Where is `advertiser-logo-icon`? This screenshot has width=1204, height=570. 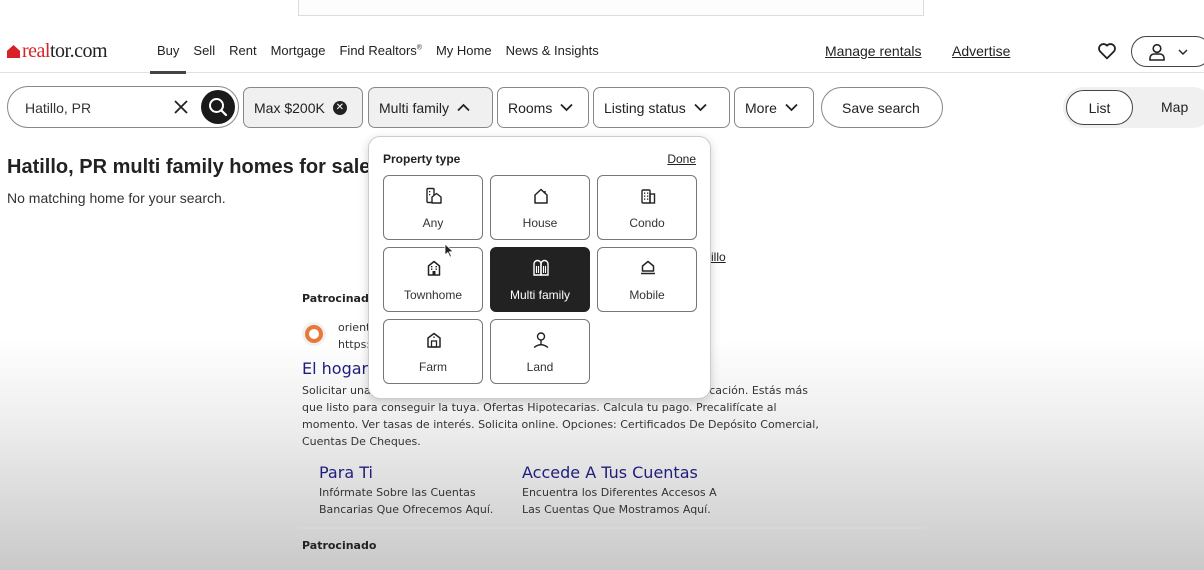
advertiser-logo-icon is located at coordinates (314, 334).